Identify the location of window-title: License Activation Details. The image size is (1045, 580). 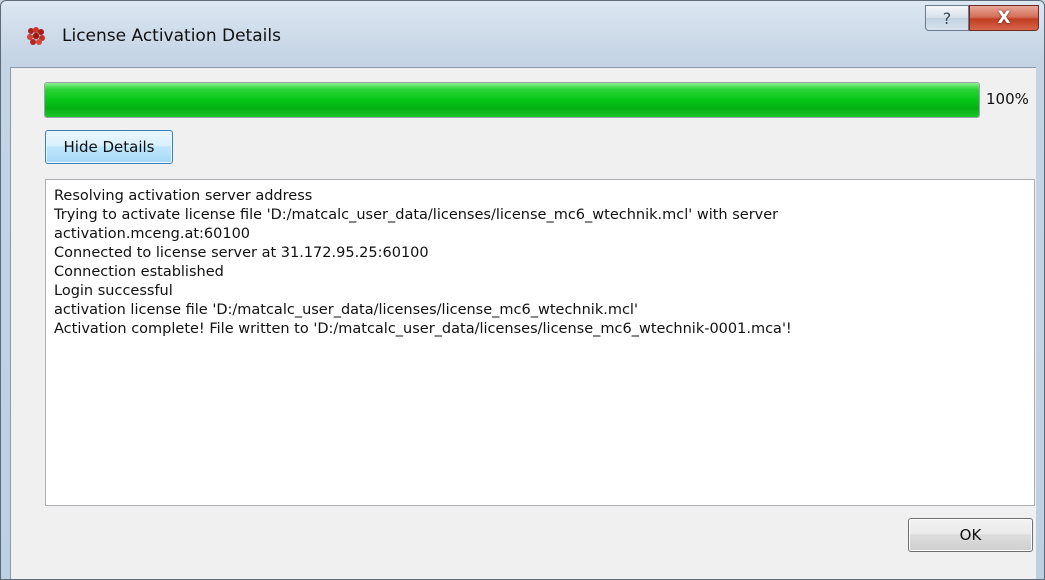
(171, 36).